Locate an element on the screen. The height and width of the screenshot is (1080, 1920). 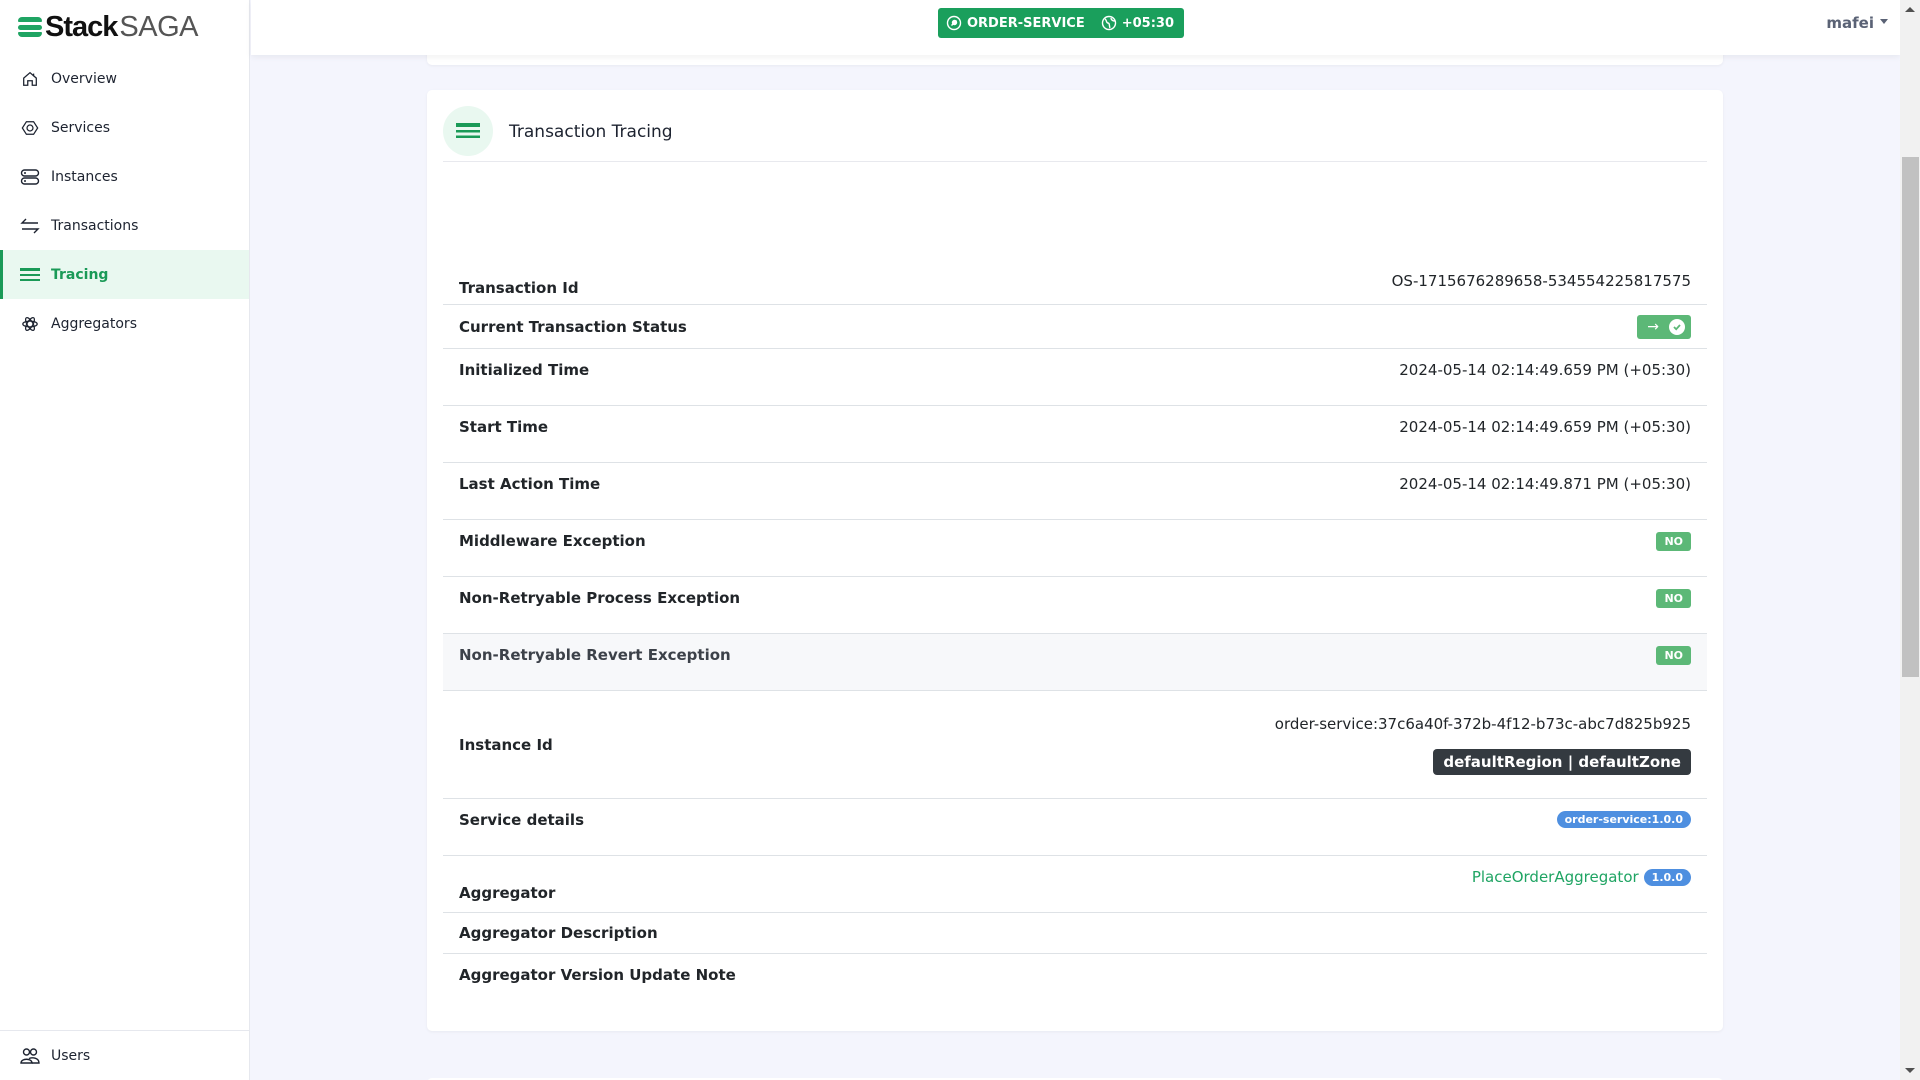
card-header: Transaction Tracing is located at coordinates (1075, 132).